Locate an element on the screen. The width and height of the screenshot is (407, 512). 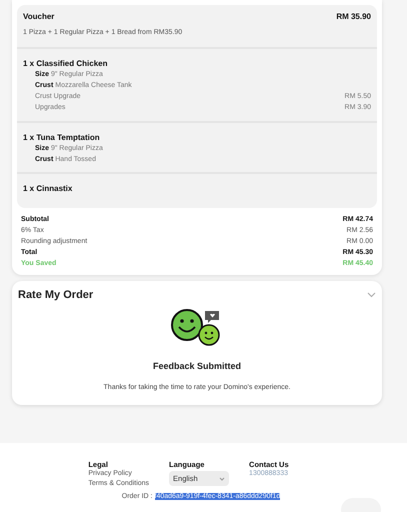
voucher-price: RM 35.90 is located at coordinates (353, 16).